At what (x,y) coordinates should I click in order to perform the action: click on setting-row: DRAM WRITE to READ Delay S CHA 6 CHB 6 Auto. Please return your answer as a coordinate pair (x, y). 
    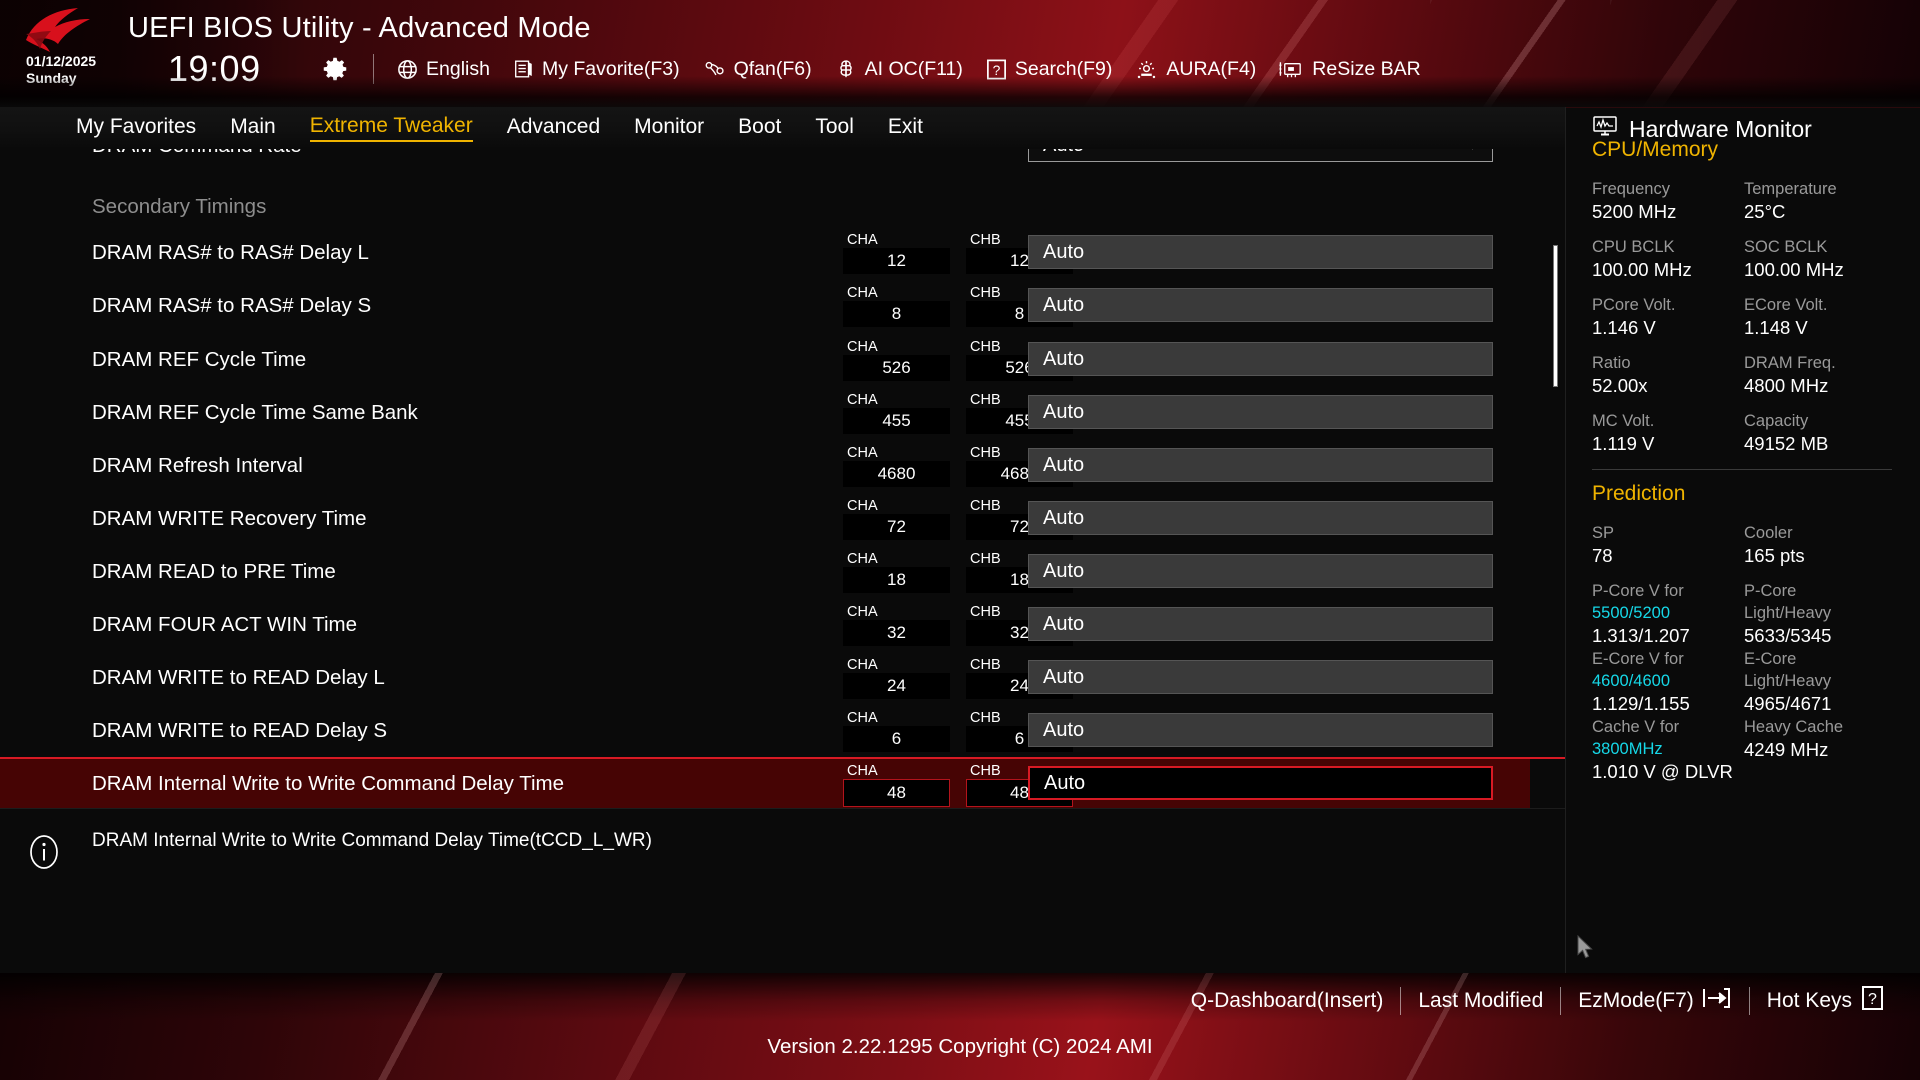
    Looking at the image, I should click on (765, 730).